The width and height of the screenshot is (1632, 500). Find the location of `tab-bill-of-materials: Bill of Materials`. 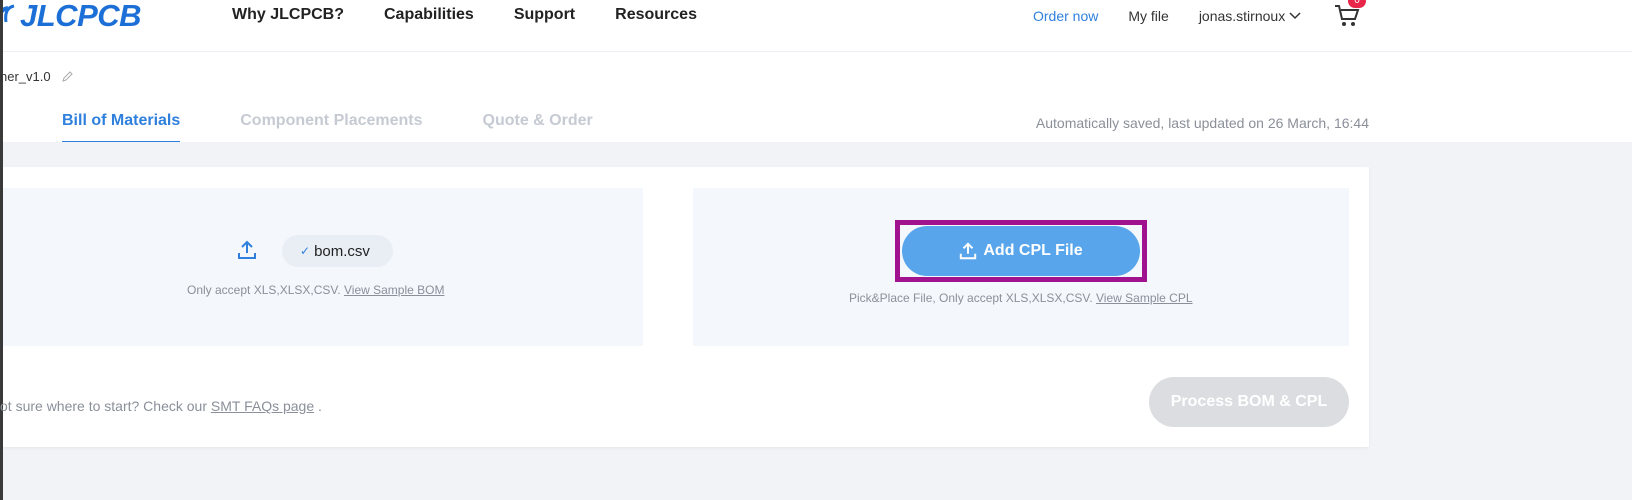

tab-bill-of-materials: Bill of Materials is located at coordinates (121, 127).